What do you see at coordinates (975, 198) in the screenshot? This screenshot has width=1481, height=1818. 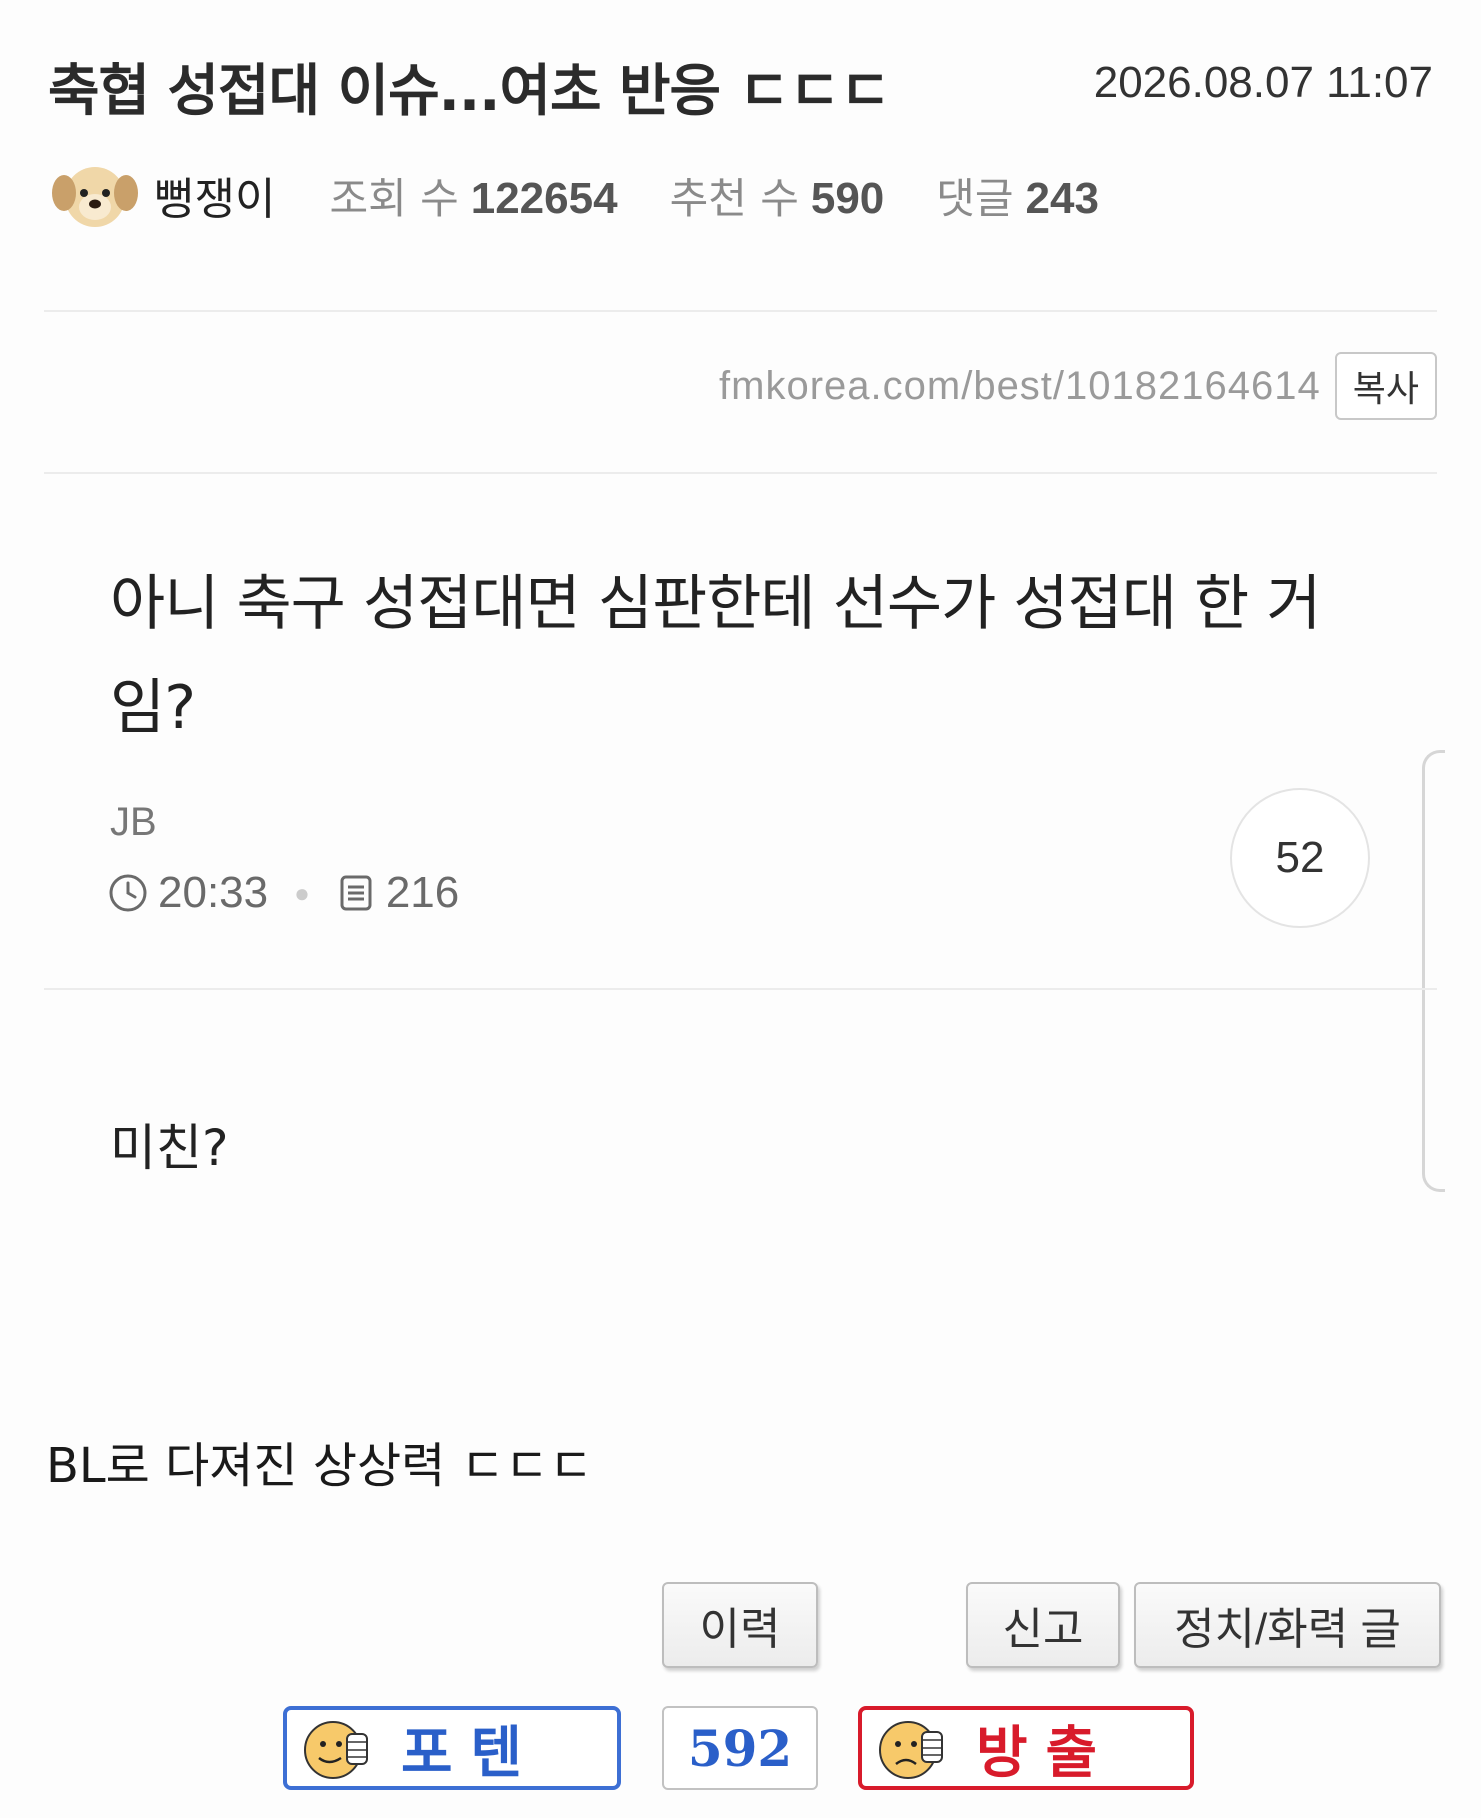 I see `comments-label: 댓글` at bounding box center [975, 198].